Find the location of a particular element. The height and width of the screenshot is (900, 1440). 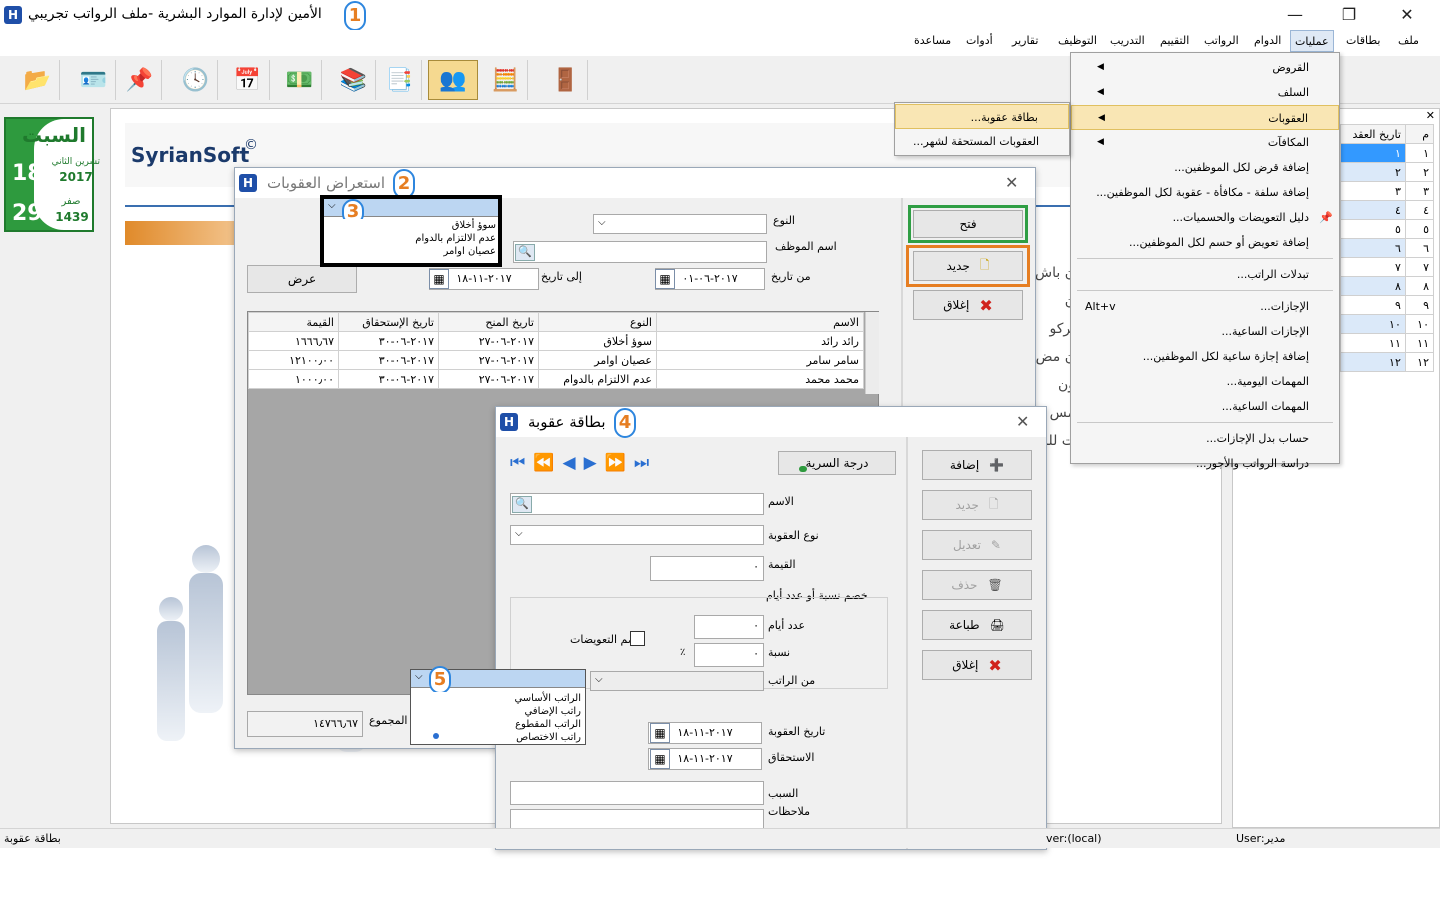

delete-button: 🗑 حذف is located at coordinates (977, 585).